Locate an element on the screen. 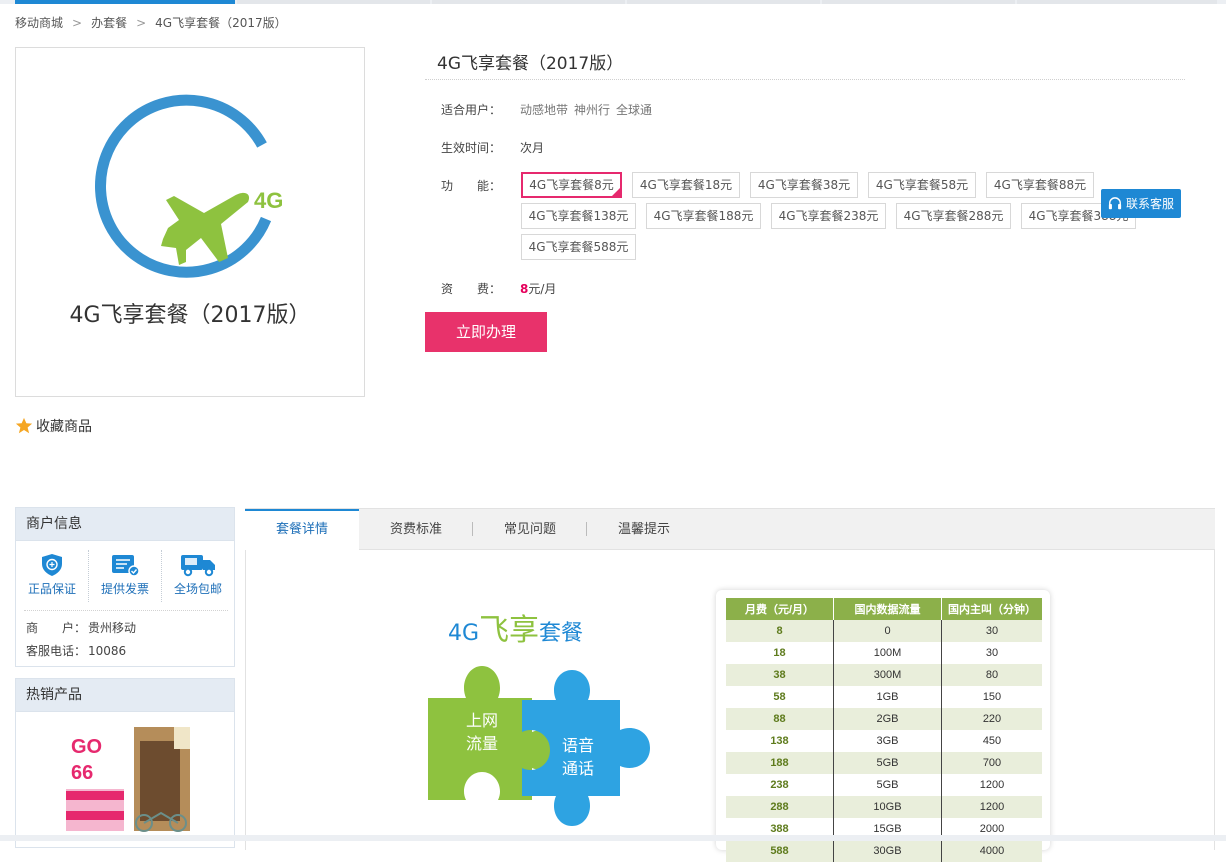  apply-now-button: 立即办理 is located at coordinates (486, 332).